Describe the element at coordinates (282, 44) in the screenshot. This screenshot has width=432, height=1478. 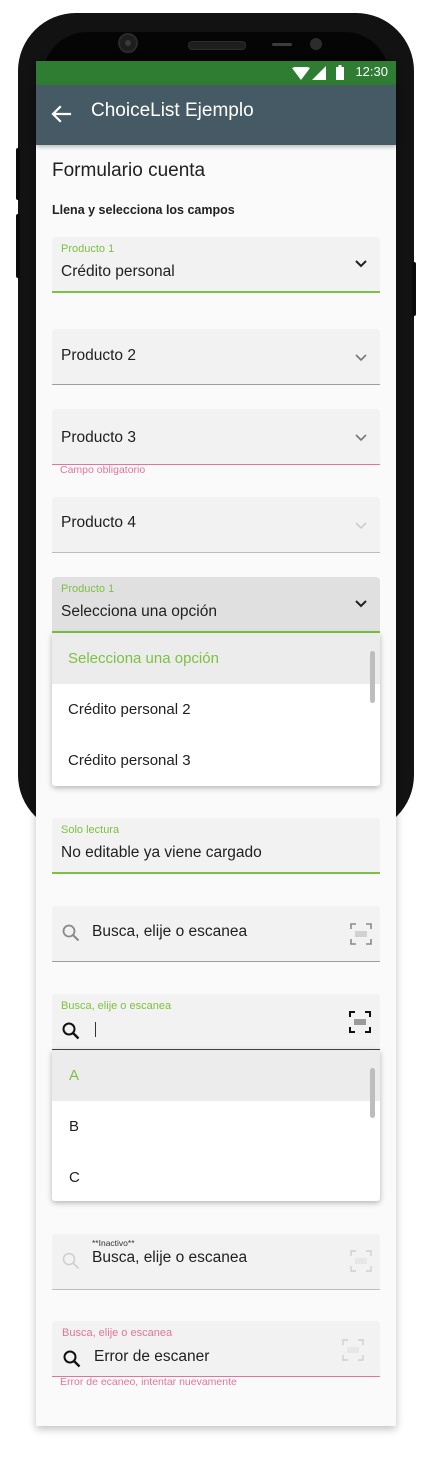
I see `proximity-sensor` at that location.